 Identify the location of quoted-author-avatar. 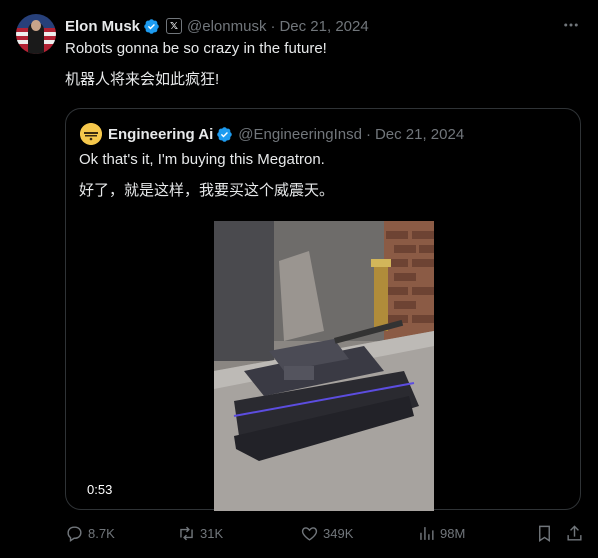
(91, 134).